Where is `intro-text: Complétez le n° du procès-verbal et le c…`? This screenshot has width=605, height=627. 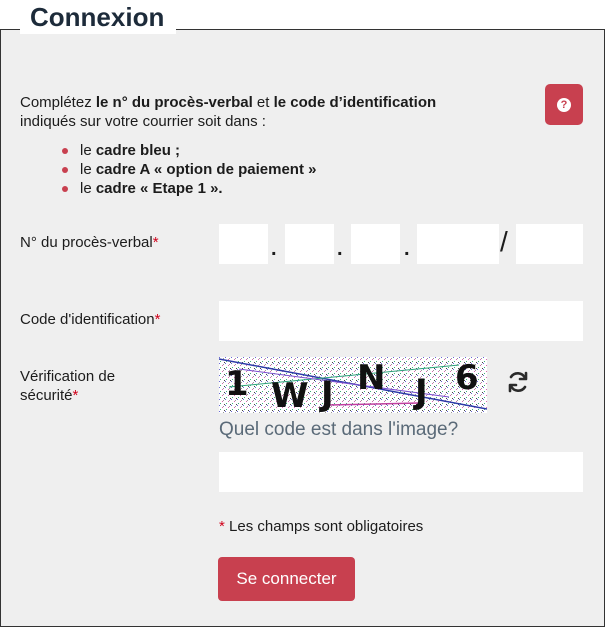
intro-text: Complétez le n° du procès-verbal et le c… is located at coordinates (255, 112).